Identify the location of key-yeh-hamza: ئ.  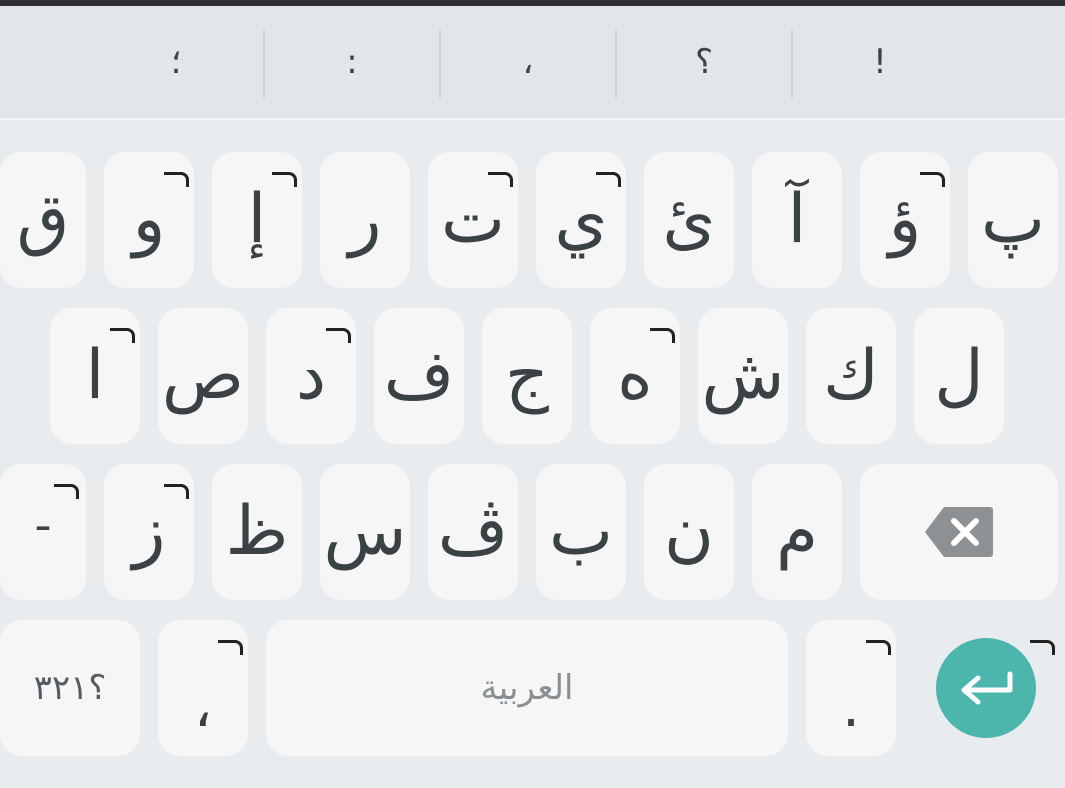
(689, 220).